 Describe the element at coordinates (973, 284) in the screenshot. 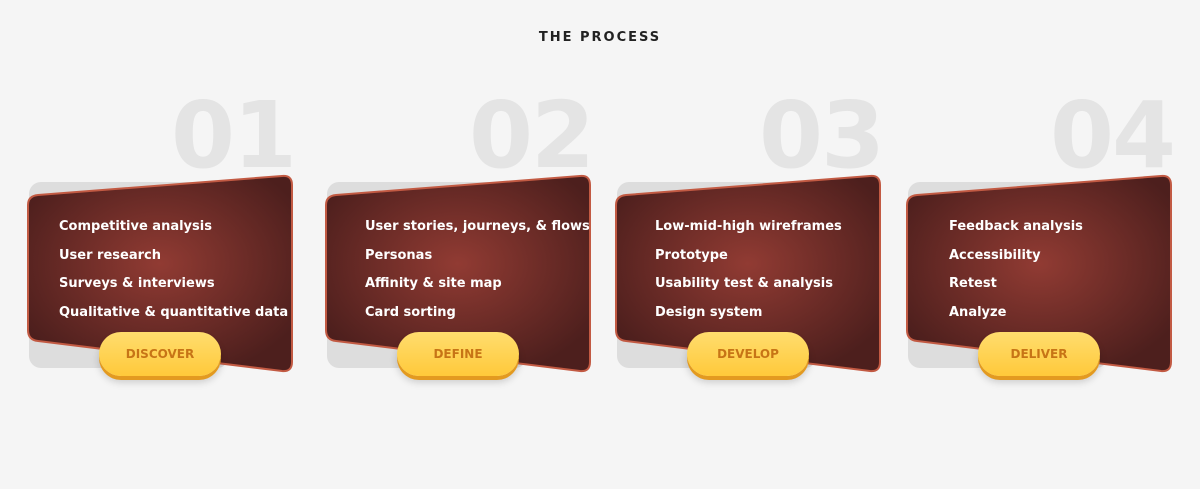

I see `list-item: Retest` at that location.